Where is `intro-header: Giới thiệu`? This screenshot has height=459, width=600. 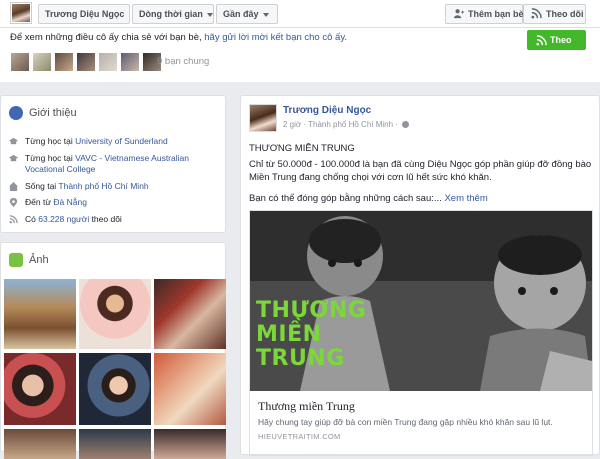 intro-header: Giới thiệu is located at coordinates (43, 114).